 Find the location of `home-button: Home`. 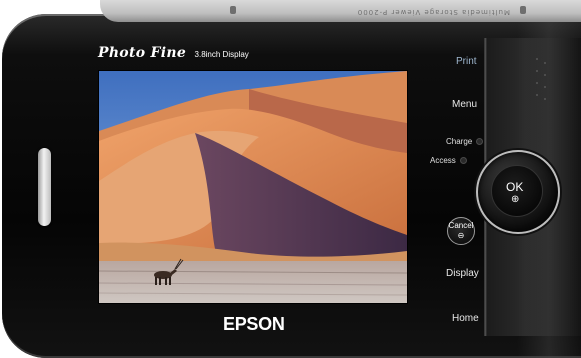

home-button: Home is located at coordinates (465, 318).